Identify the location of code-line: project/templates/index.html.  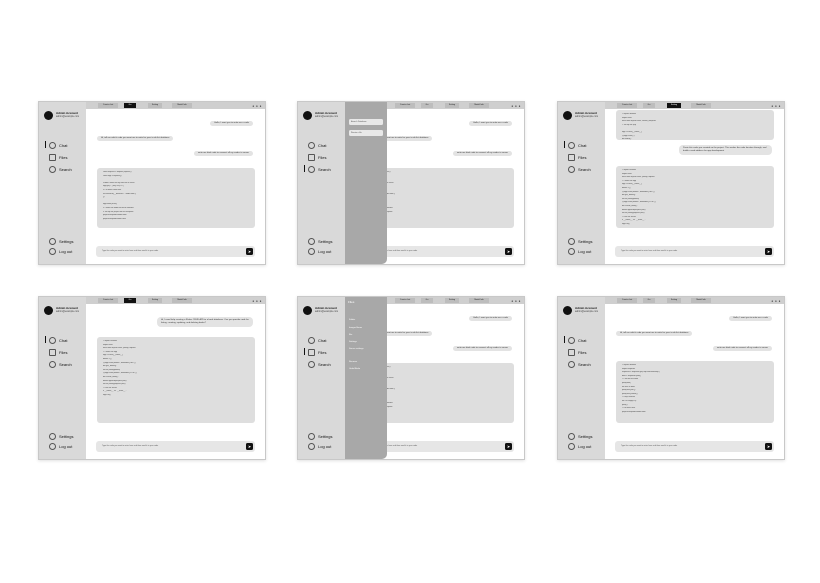
(634, 411).